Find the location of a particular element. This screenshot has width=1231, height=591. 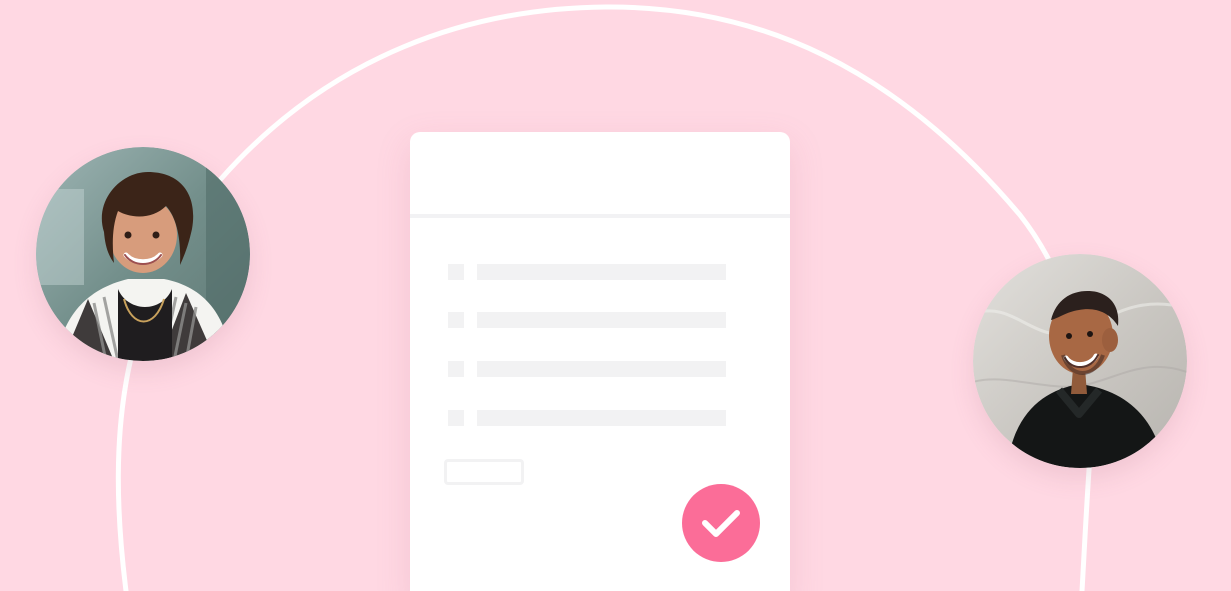

checkmark-icon is located at coordinates (721, 523).